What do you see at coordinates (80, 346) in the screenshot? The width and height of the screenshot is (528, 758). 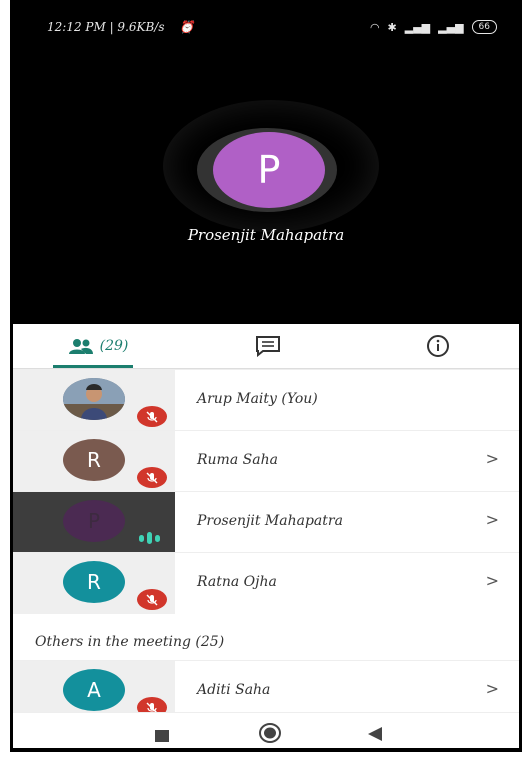 I see `people-icon` at bounding box center [80, 346].